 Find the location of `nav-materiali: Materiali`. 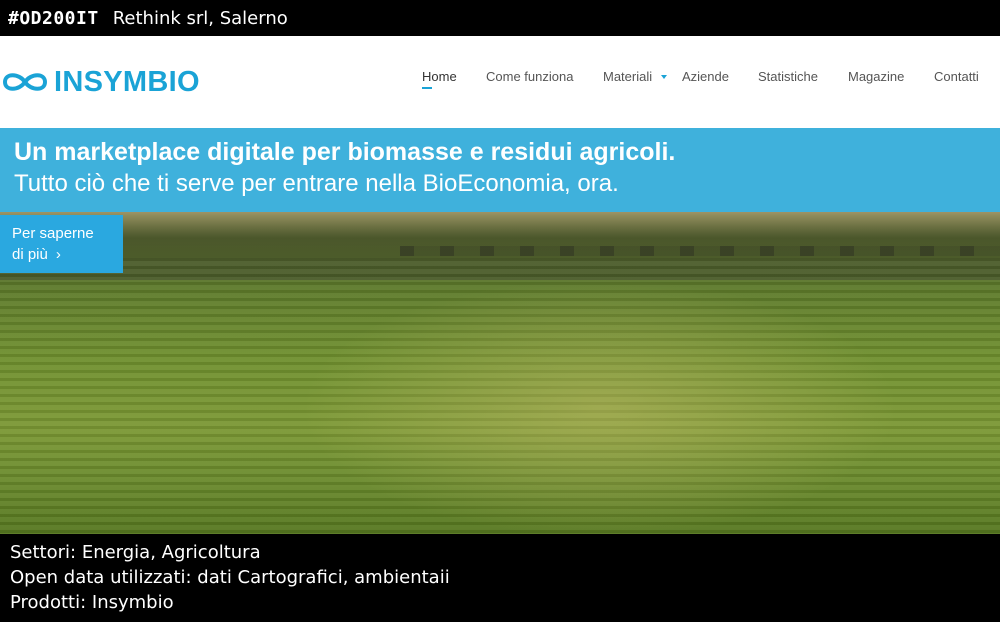

nav-materiali: Materiali is located at coordinates (627, 76).